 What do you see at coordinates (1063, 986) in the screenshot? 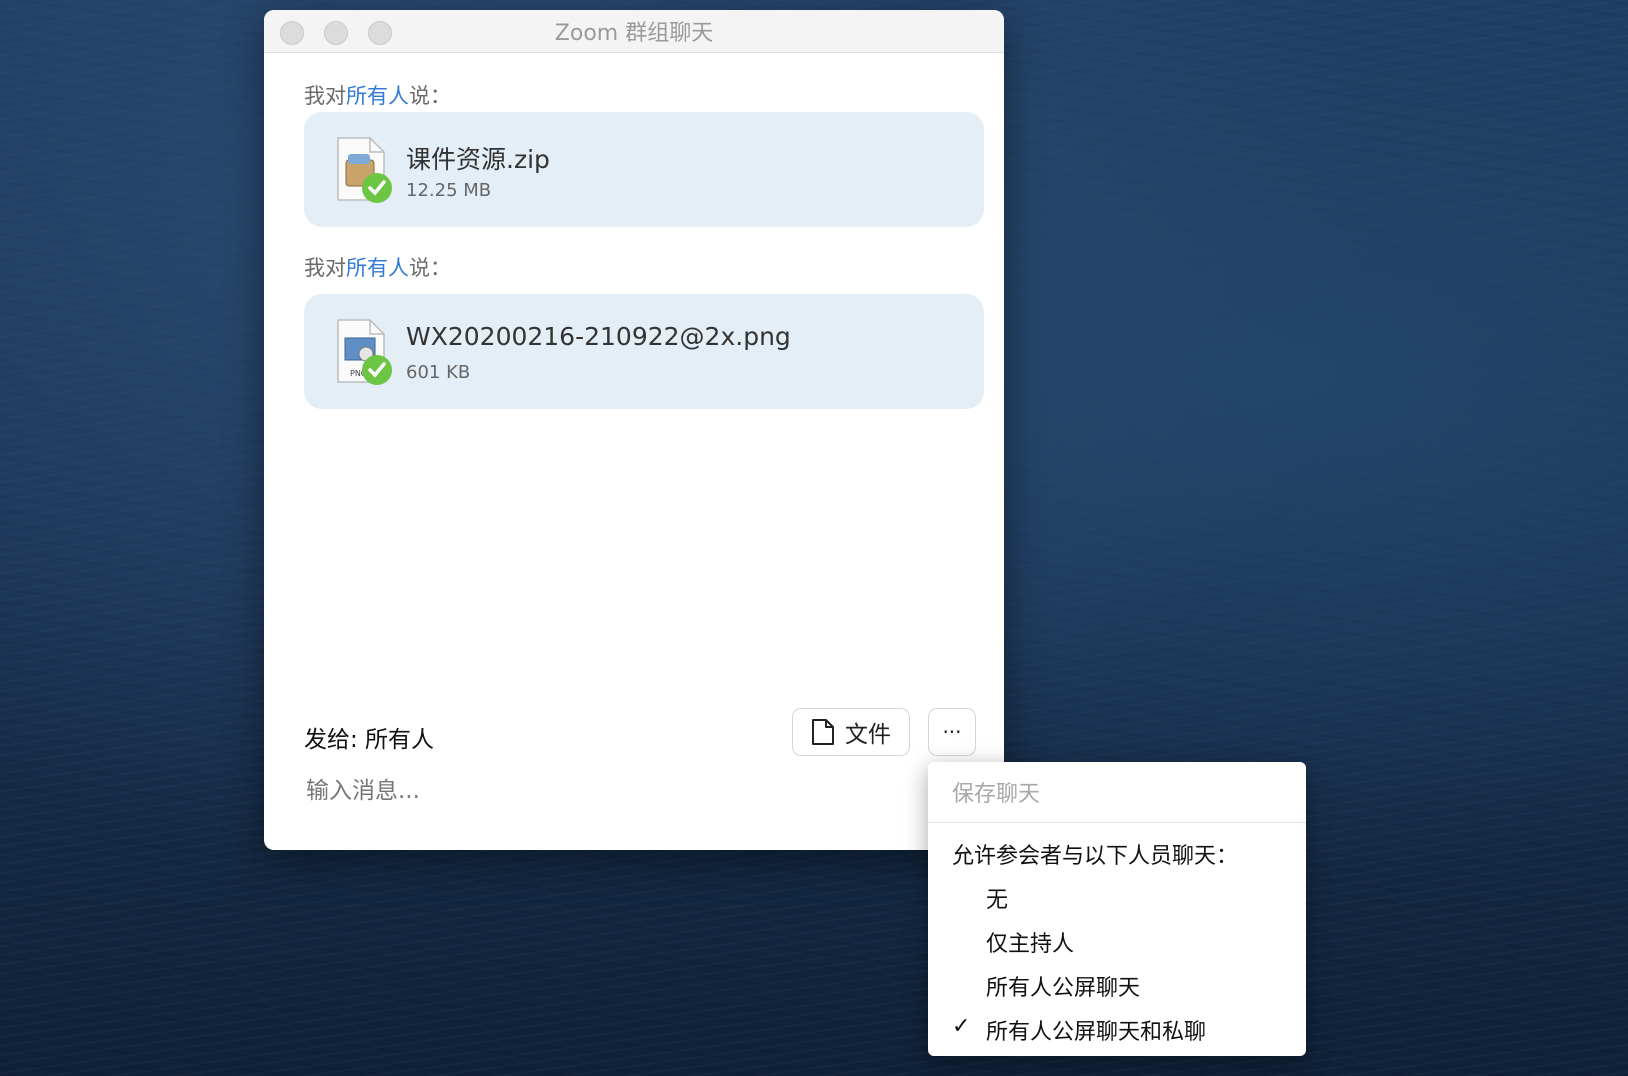
I see `menu-option-everyone-public: 所有人公屏聊天` at bounding box center [1063, 986].